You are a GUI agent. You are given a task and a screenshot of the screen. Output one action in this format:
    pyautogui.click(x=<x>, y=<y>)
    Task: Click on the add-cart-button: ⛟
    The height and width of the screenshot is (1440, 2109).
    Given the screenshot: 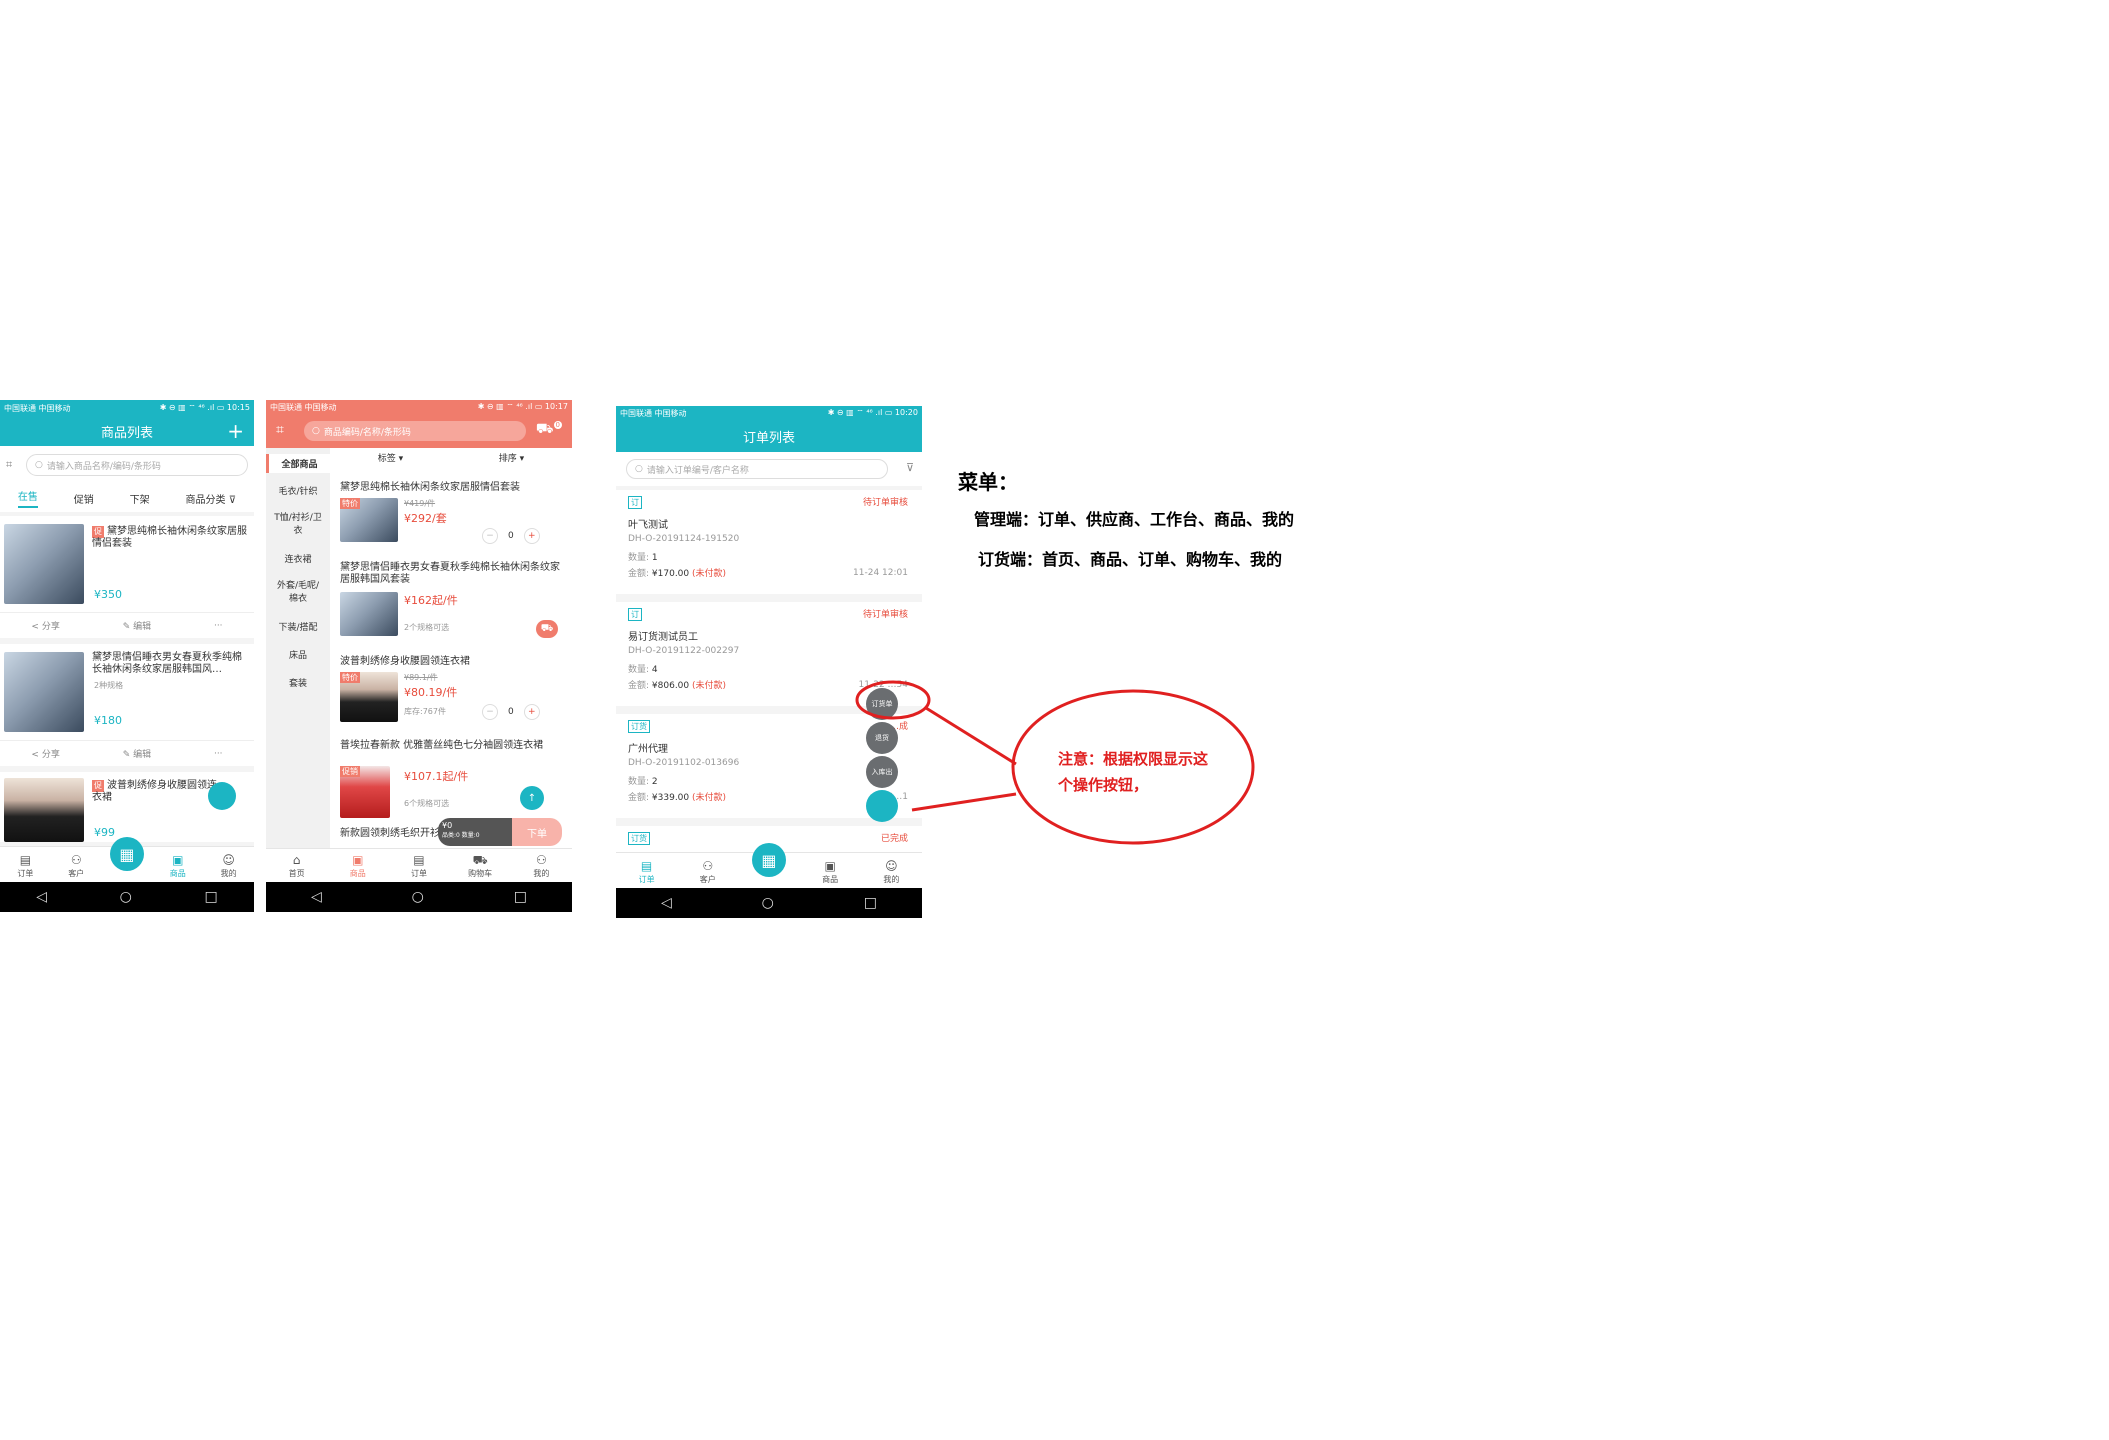 What is the action you would take?
    pyautogui.click(x=547, y=629)
    